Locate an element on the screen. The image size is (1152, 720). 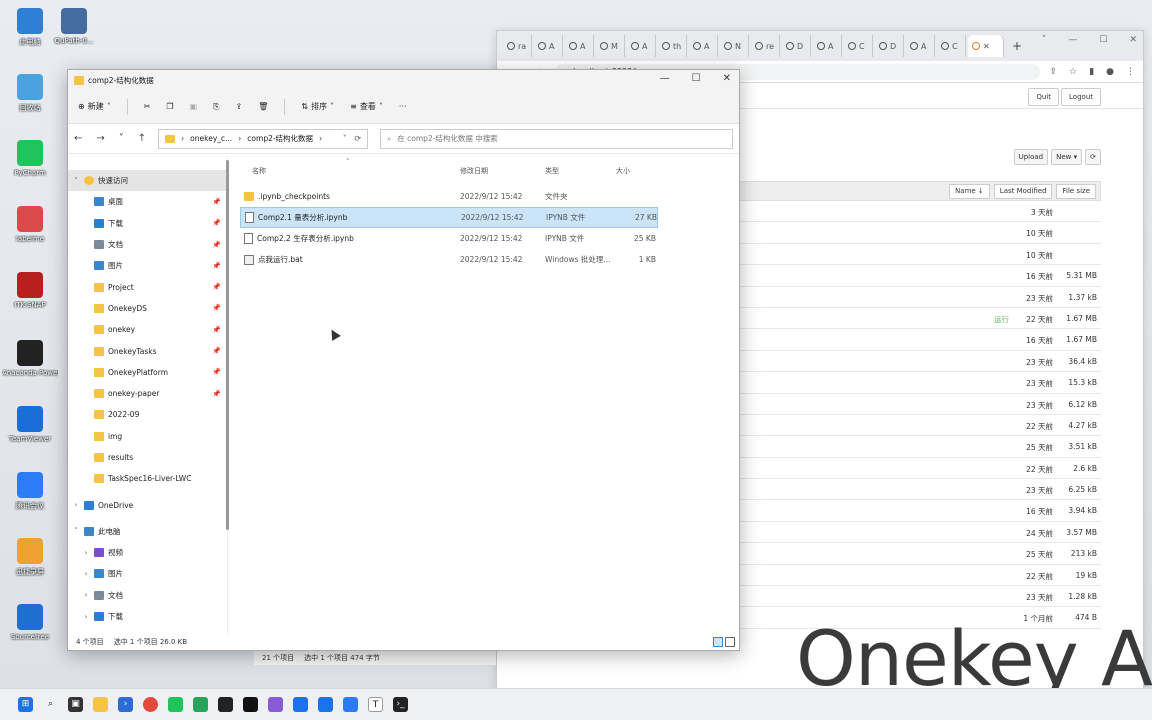
breadcrumb: › onekey_c... › comp2-结构化数据 › ˅ ⟳ is located at coordinates (263, 138).